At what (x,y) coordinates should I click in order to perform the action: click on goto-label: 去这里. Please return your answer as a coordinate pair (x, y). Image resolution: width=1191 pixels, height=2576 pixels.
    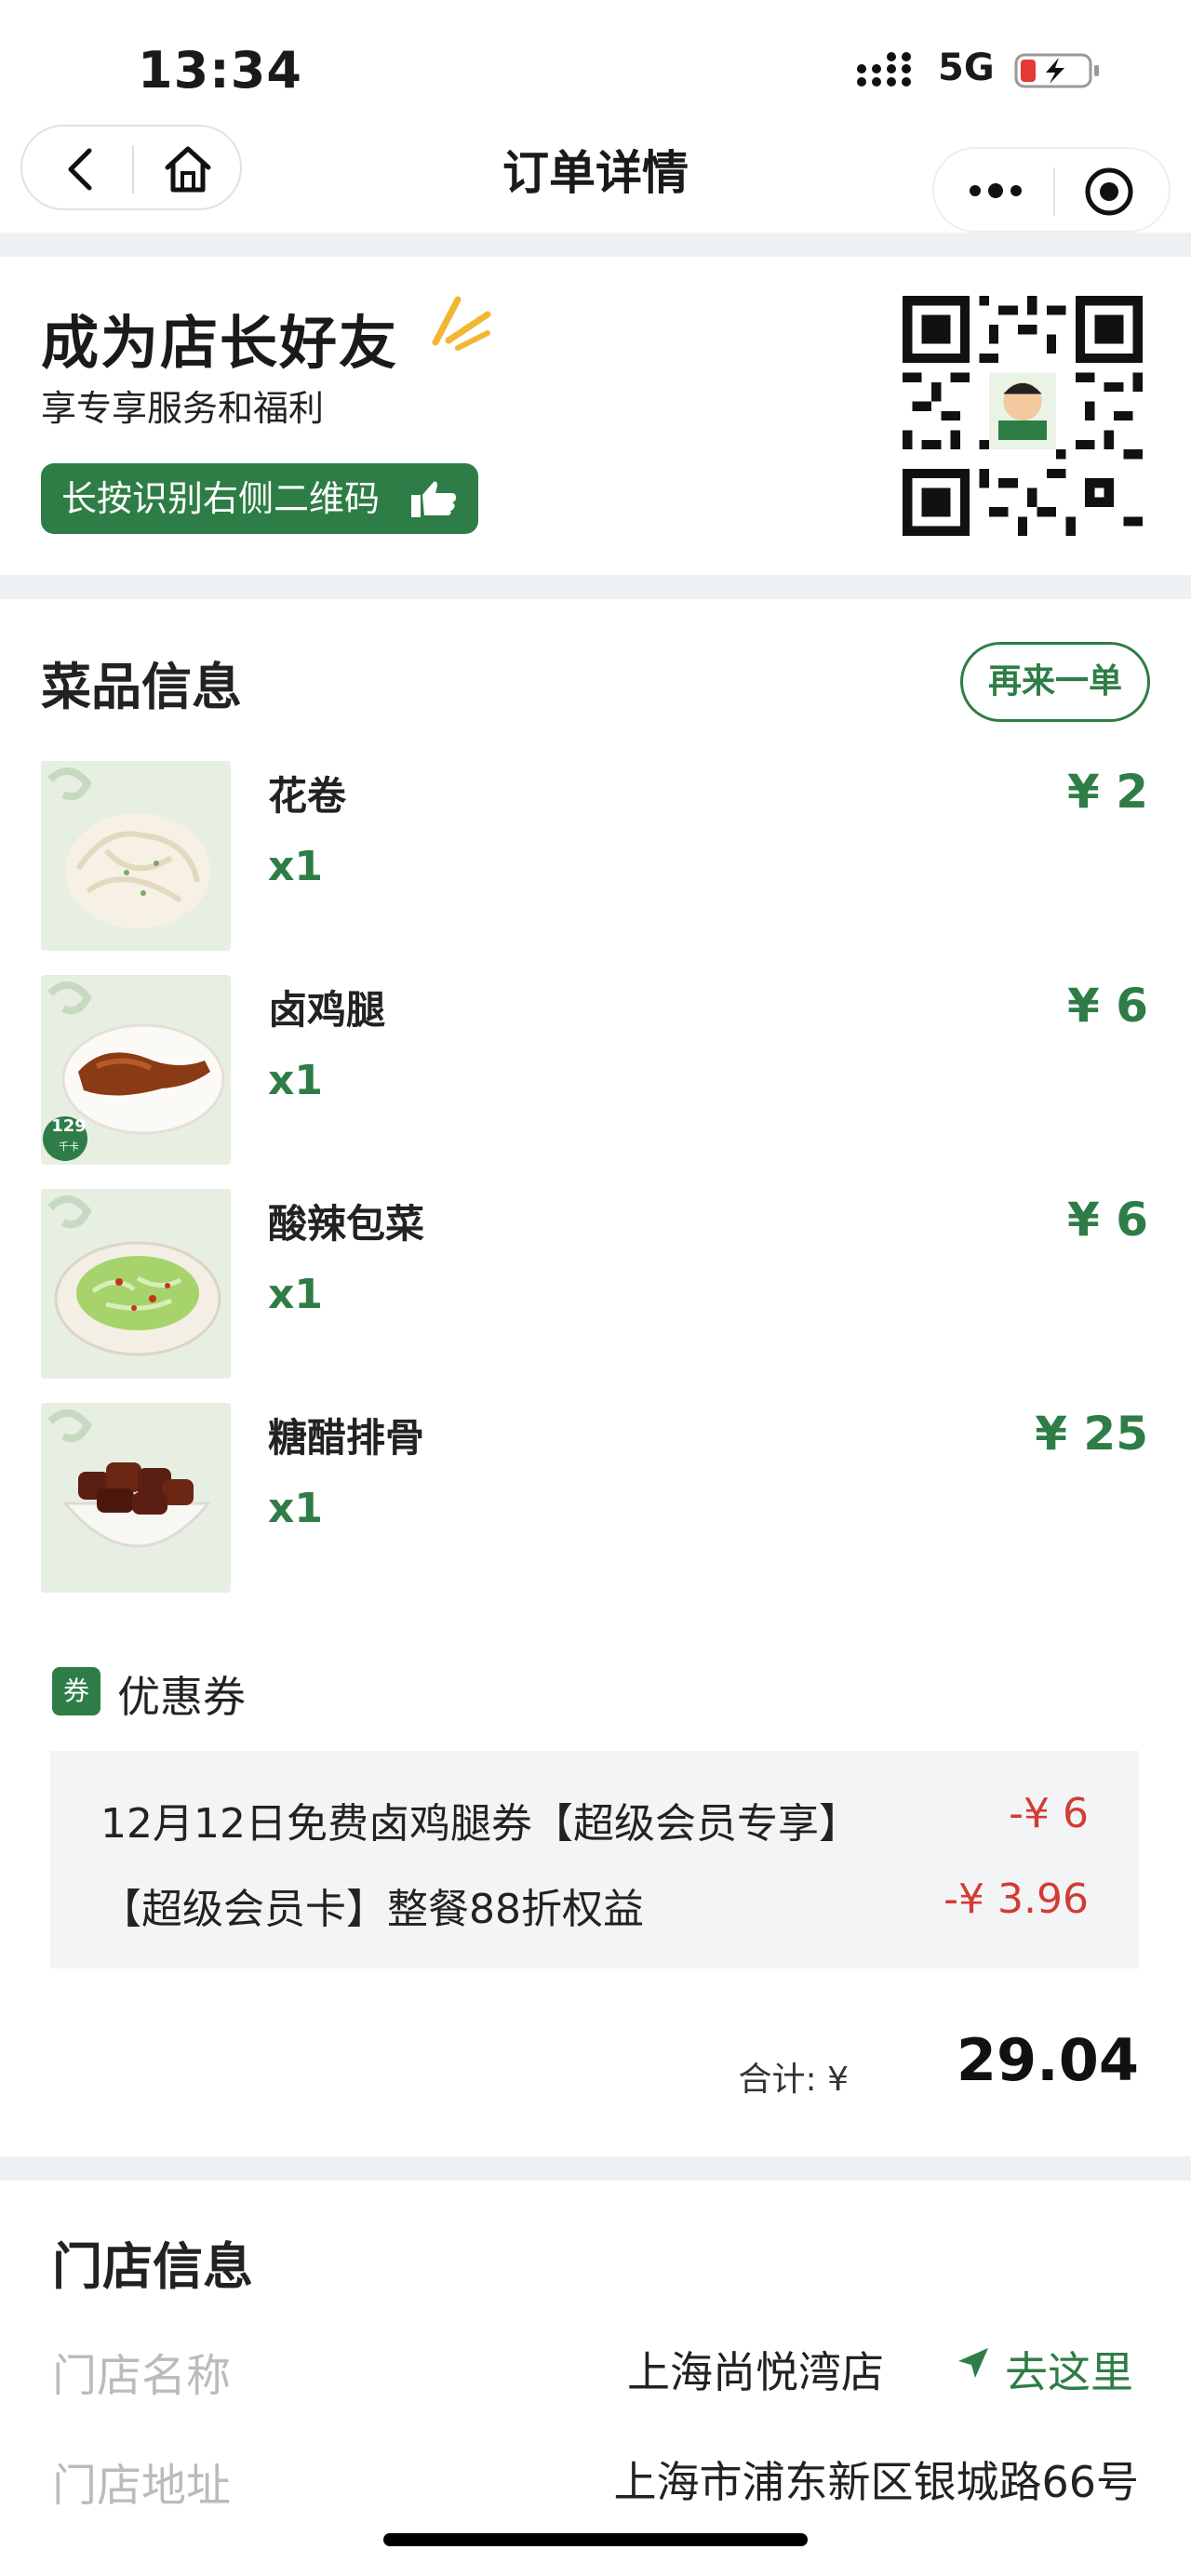
    Looking at the image, I should click on (1069, 2369).